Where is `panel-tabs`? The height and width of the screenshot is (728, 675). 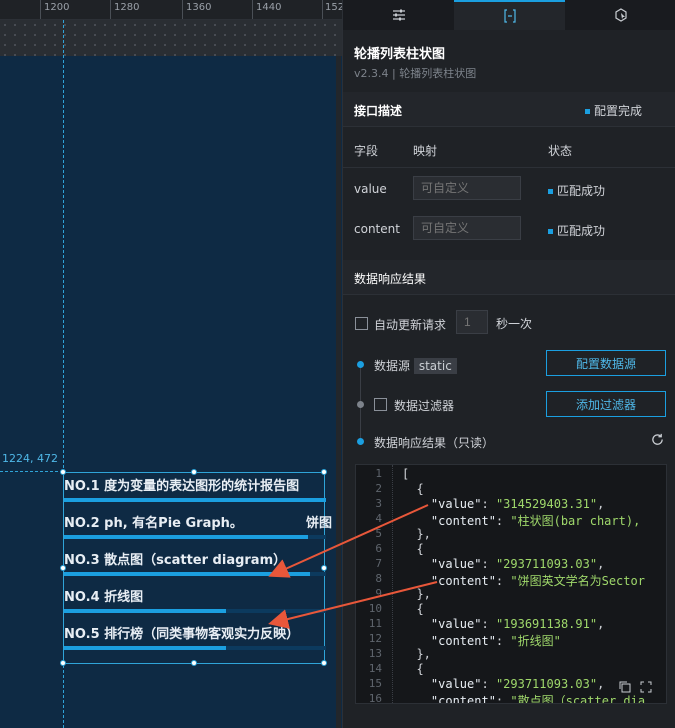 panel-tabs is located at coordinates (509, 15).